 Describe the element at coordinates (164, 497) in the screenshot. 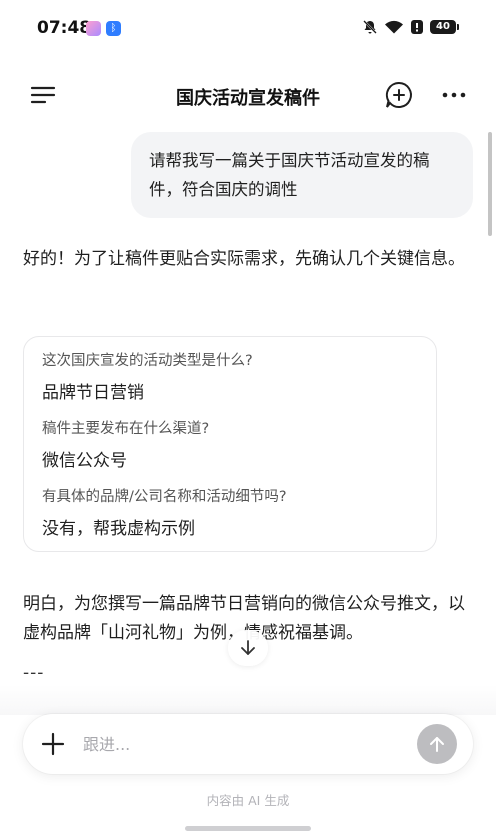

I see `qa-question: 有具体的品牌/公司名称和活动细节吗?` at that location.